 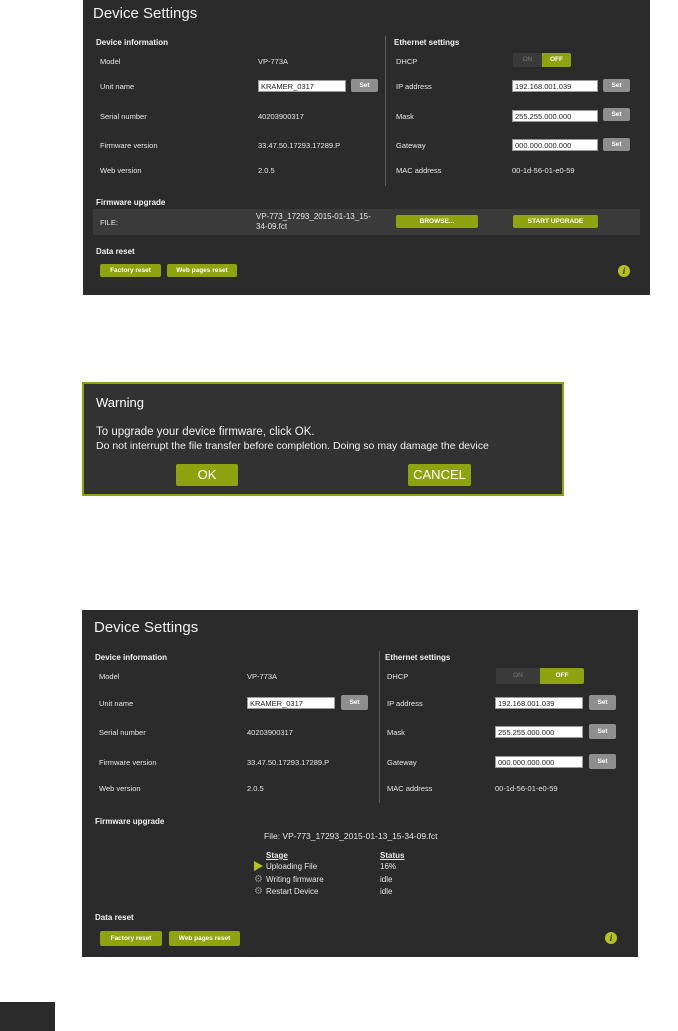 I want to click on ok-button: OK, so click(x=207, y=475).